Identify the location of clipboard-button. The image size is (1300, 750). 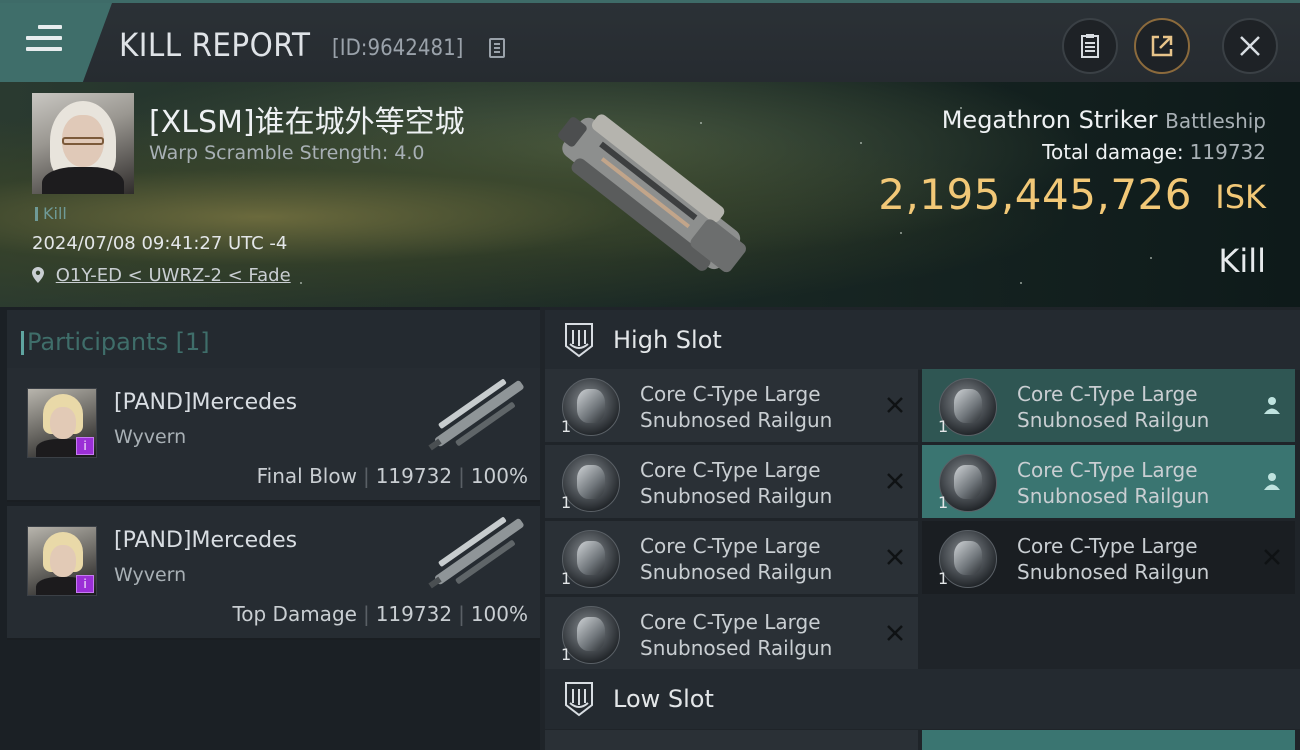
(1090, 46).